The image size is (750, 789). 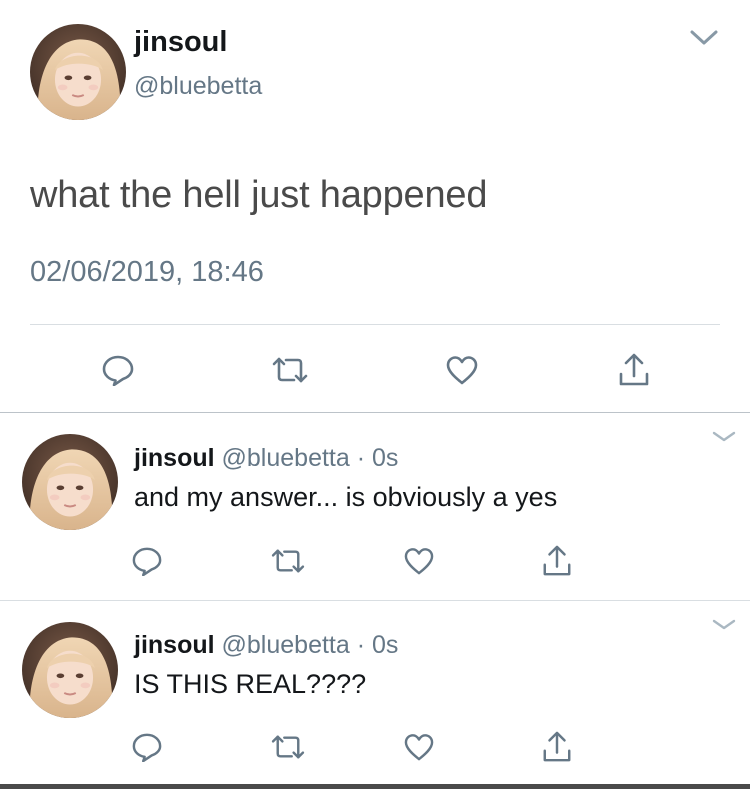 I want to click on tweet-timestamp: 02/06/2019, 18:46, so click(x=147, y=272).